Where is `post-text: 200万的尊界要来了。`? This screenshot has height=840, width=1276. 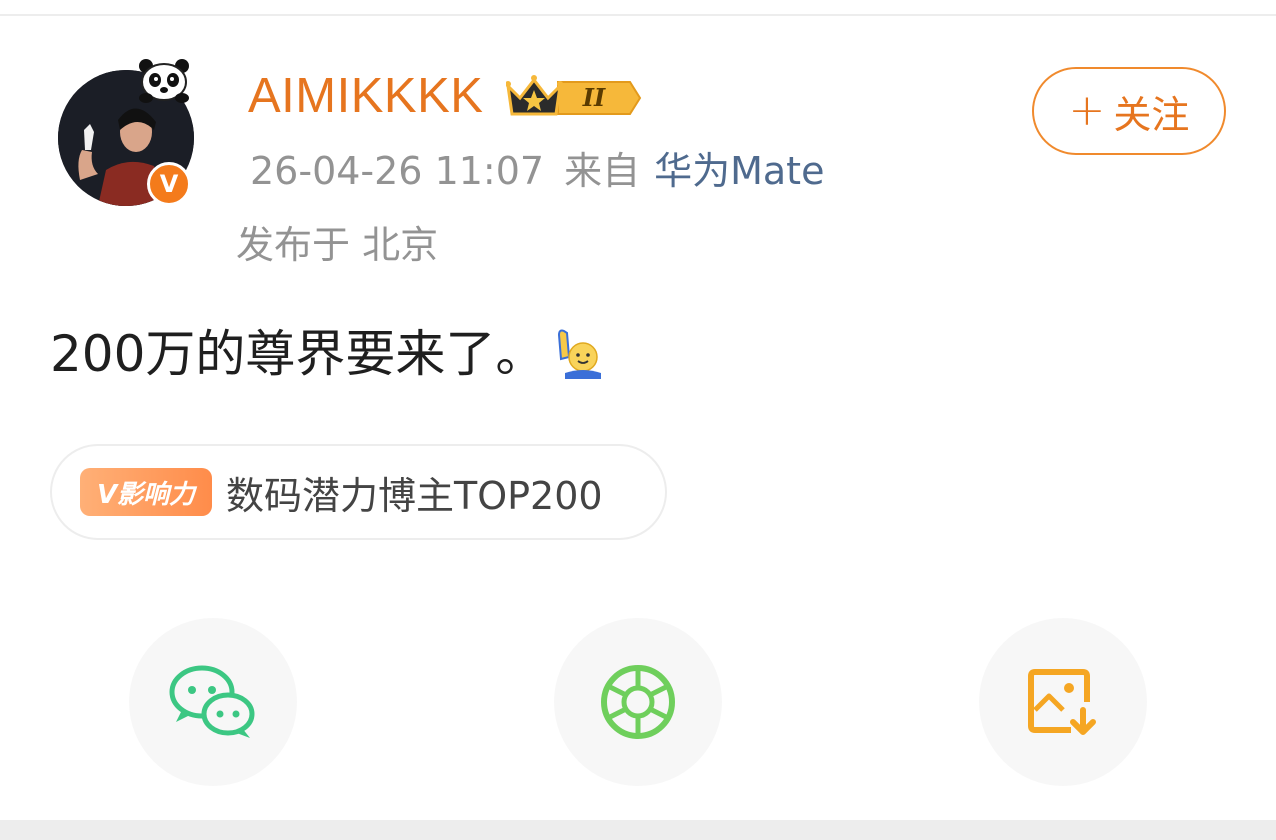 post-text: 200万的尊界要来了。 is located at coordinates (298, 354).